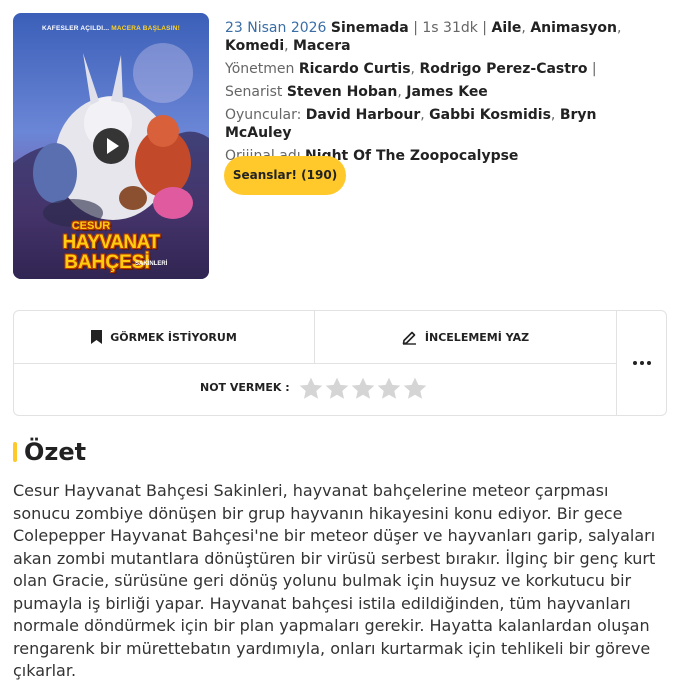 This screenshot has width=679, height=685. I want to click on director-link: Ricardo Curtis, so click(355, 69).